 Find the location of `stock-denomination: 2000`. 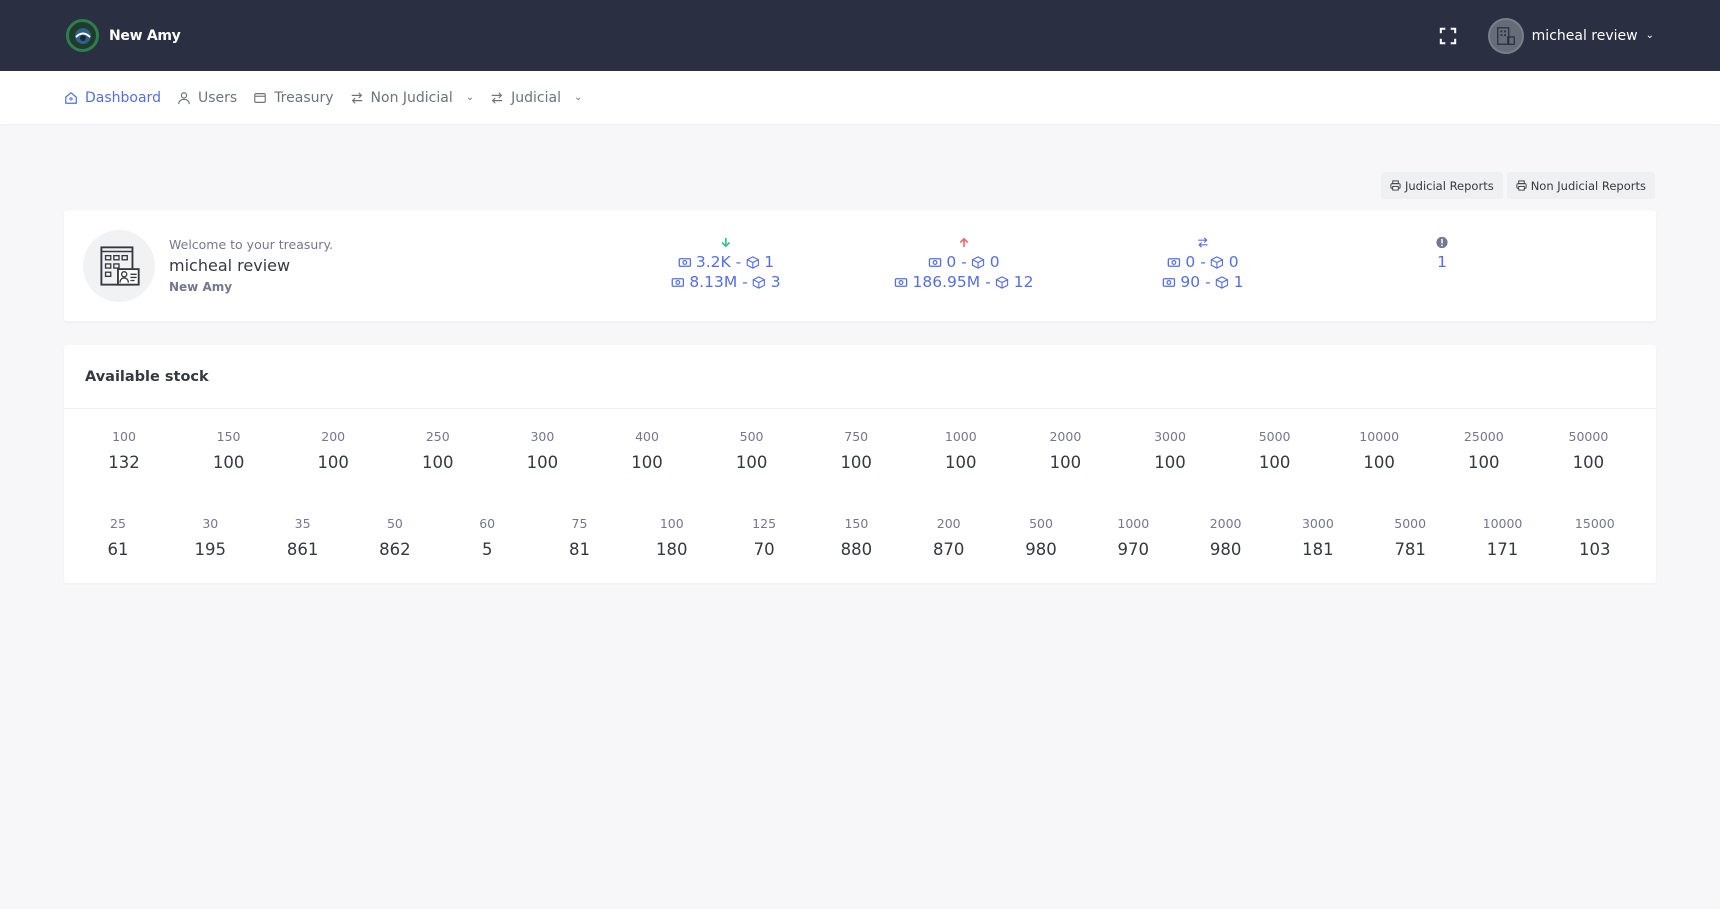

stock-denomination: 2000 is located at coordinates (1065, 436).